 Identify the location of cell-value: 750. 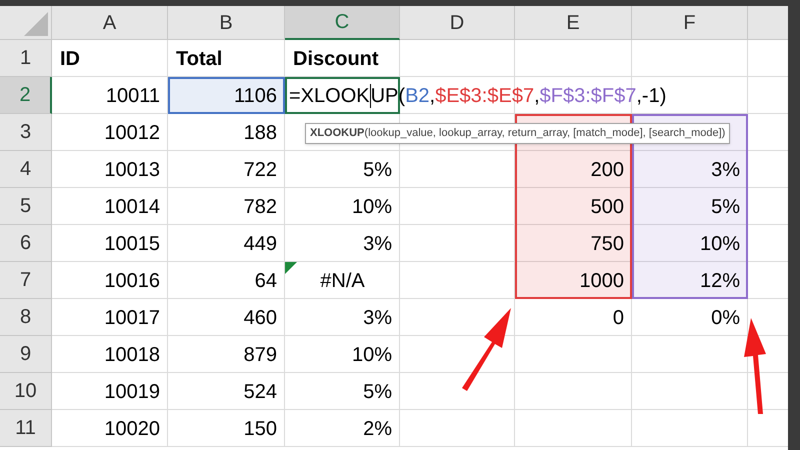
(607, 244).